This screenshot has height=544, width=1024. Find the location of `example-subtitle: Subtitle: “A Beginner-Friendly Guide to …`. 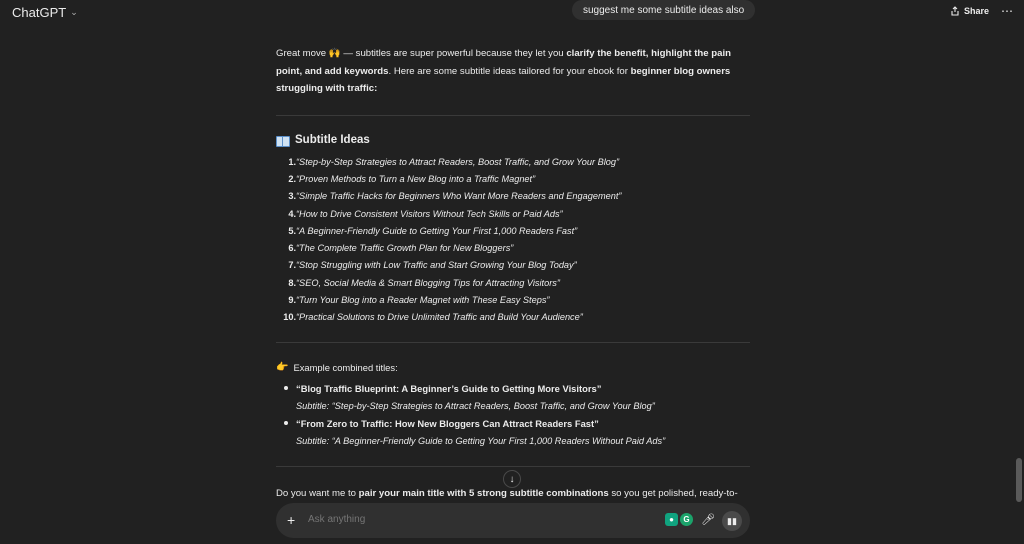

example-subtitle: Subtitle: “A Beginner-Friendly Guide to … is located at coordinates (481, 440).